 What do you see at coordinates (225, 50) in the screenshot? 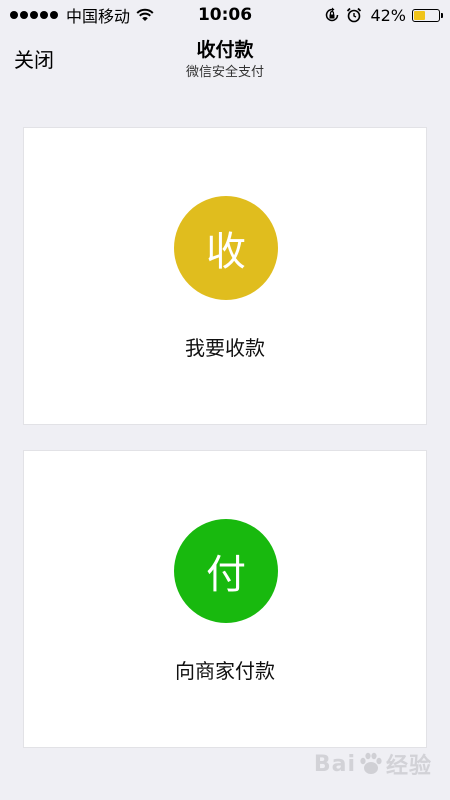
I see `page-title: 收付款` at bounding box center [225, 50].